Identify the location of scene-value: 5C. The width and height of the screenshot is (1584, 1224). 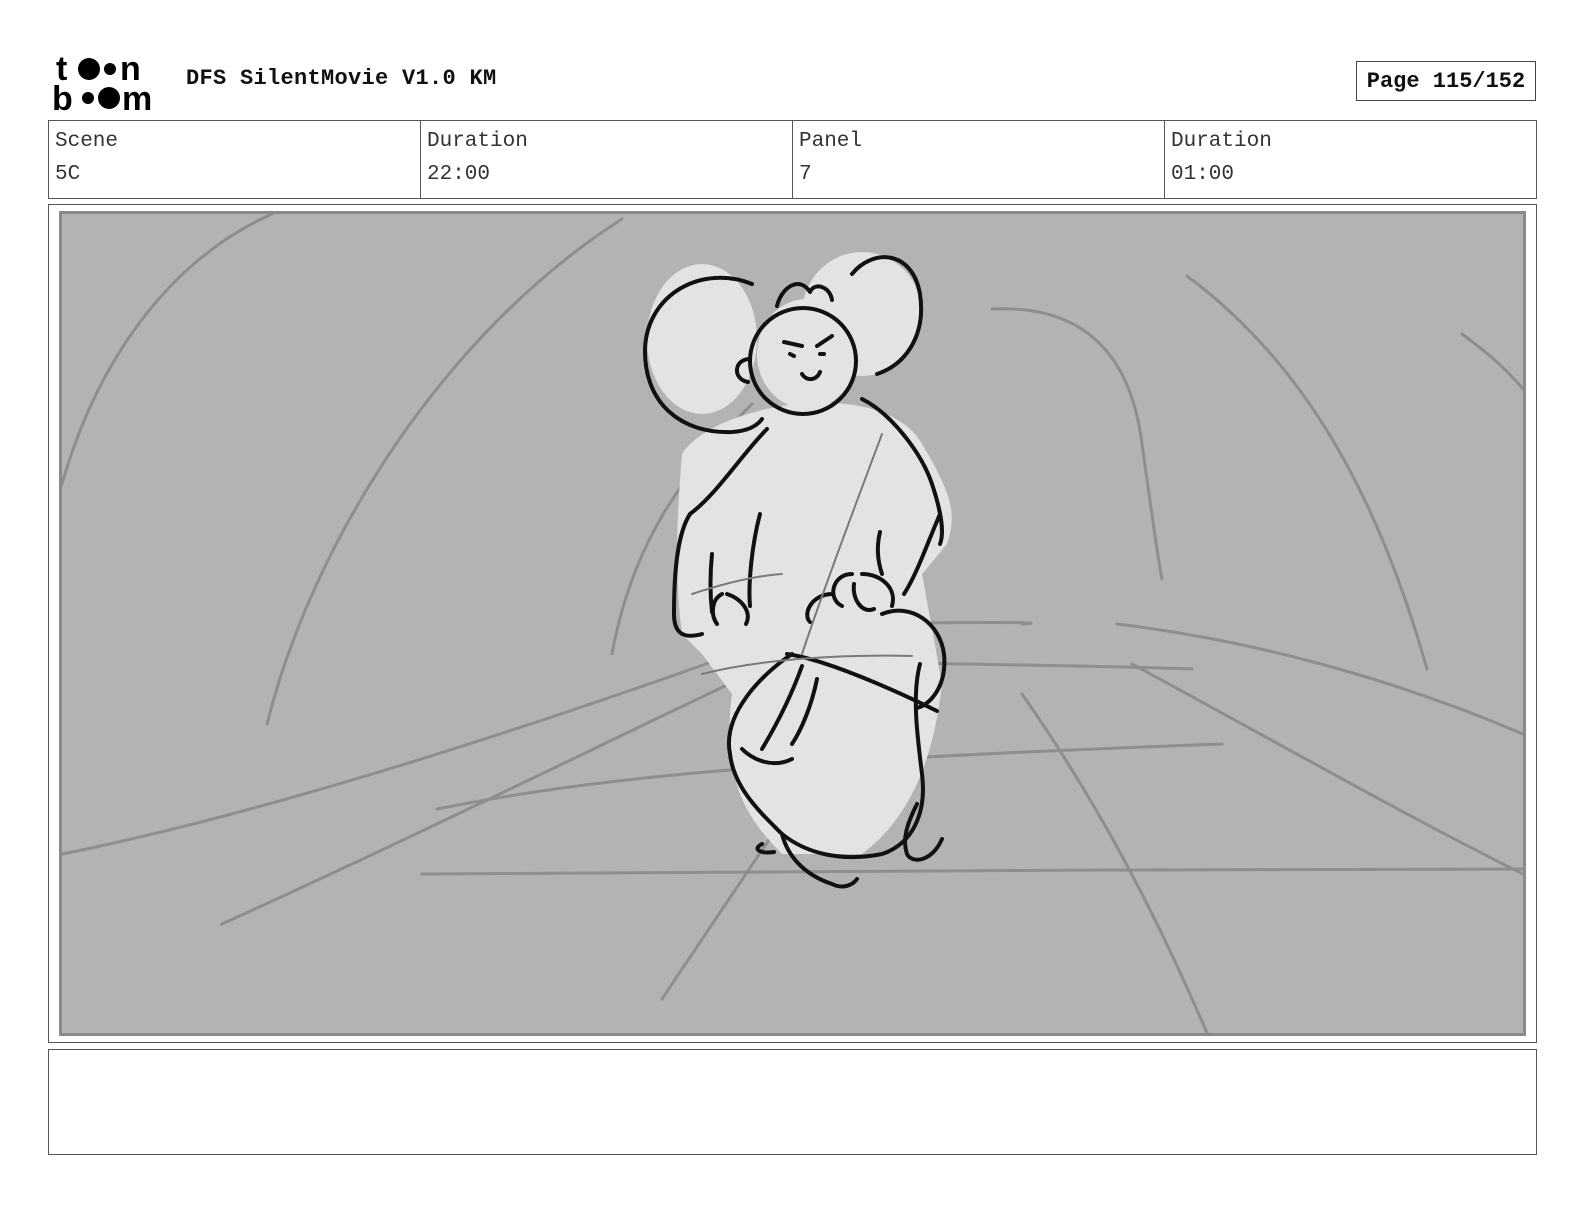
(68, 174).